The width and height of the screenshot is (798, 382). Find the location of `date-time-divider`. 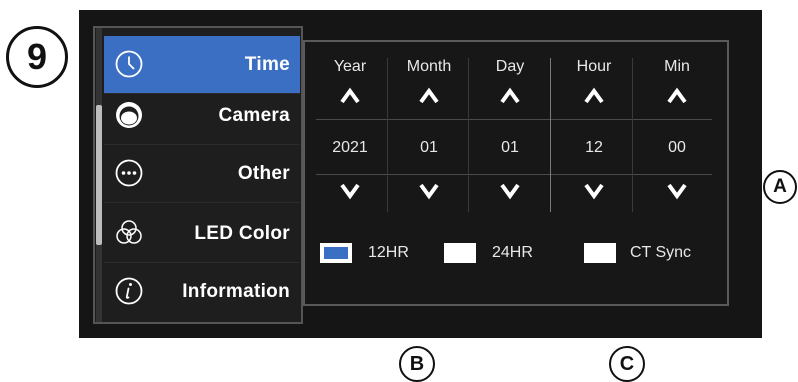

date-time-divider is located at coordinates (550, 135).